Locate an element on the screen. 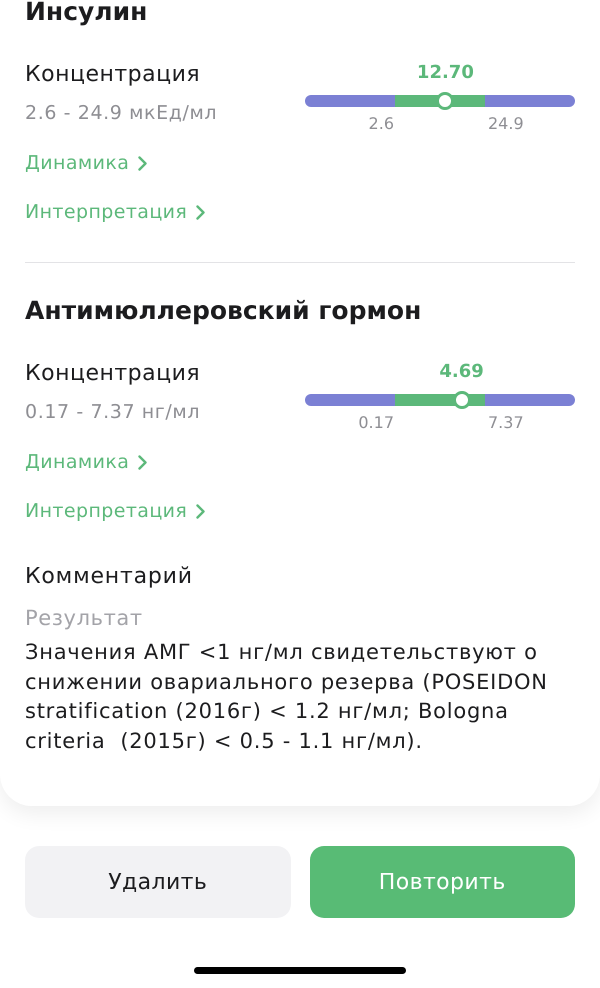  slider-value: 12.70 is located at coordinates (445, 73).